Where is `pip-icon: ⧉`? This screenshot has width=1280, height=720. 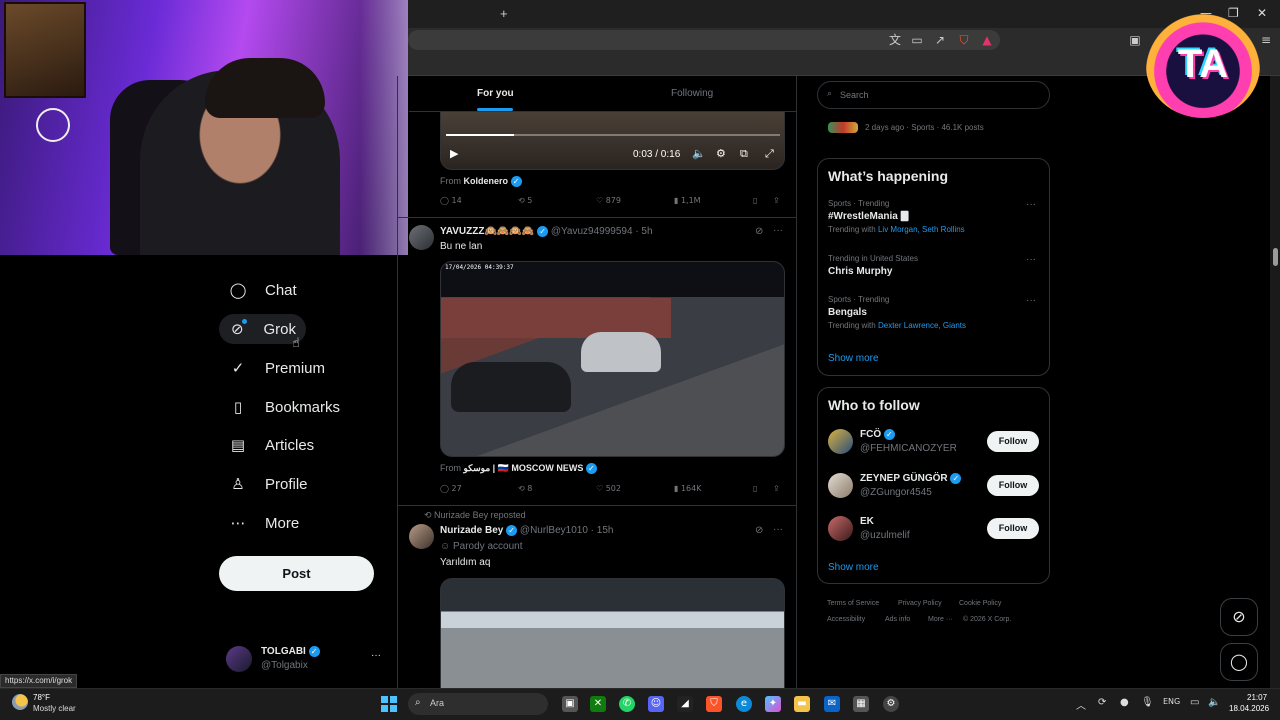 pip-icon: ⧉ is located at coordinates (744, 154).